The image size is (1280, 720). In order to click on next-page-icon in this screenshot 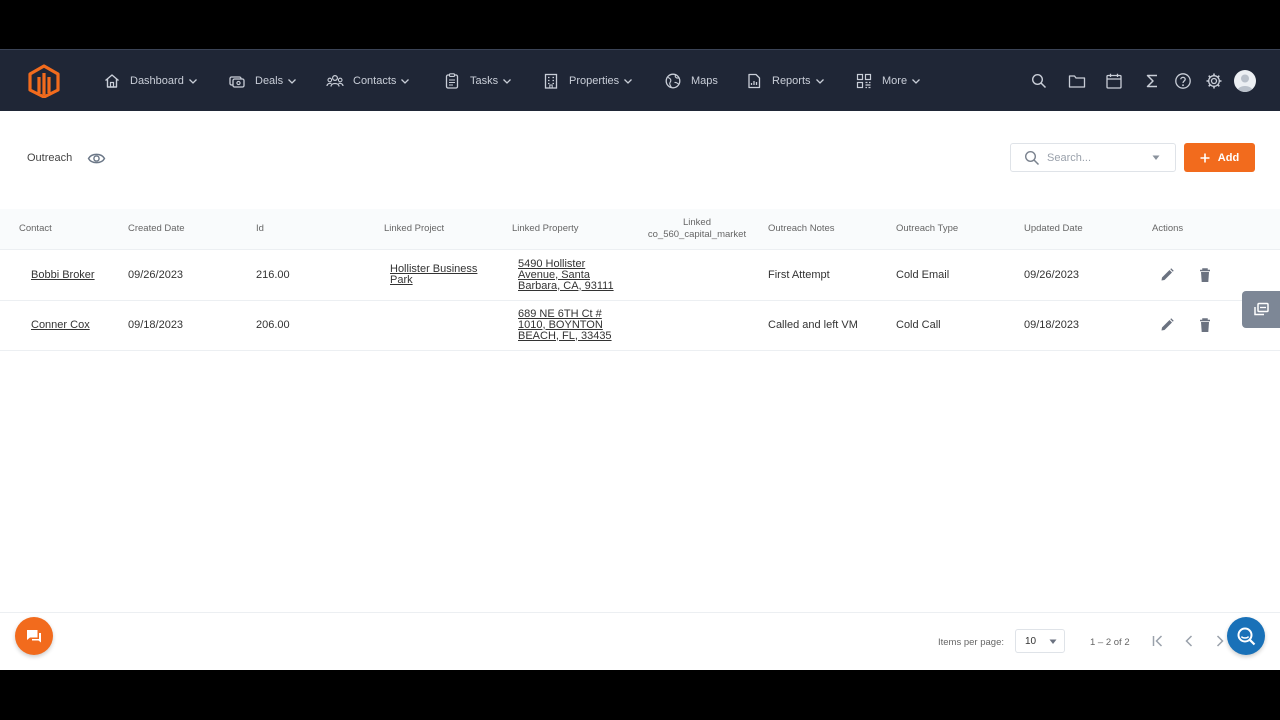, I will do `click(1220, 641)`.